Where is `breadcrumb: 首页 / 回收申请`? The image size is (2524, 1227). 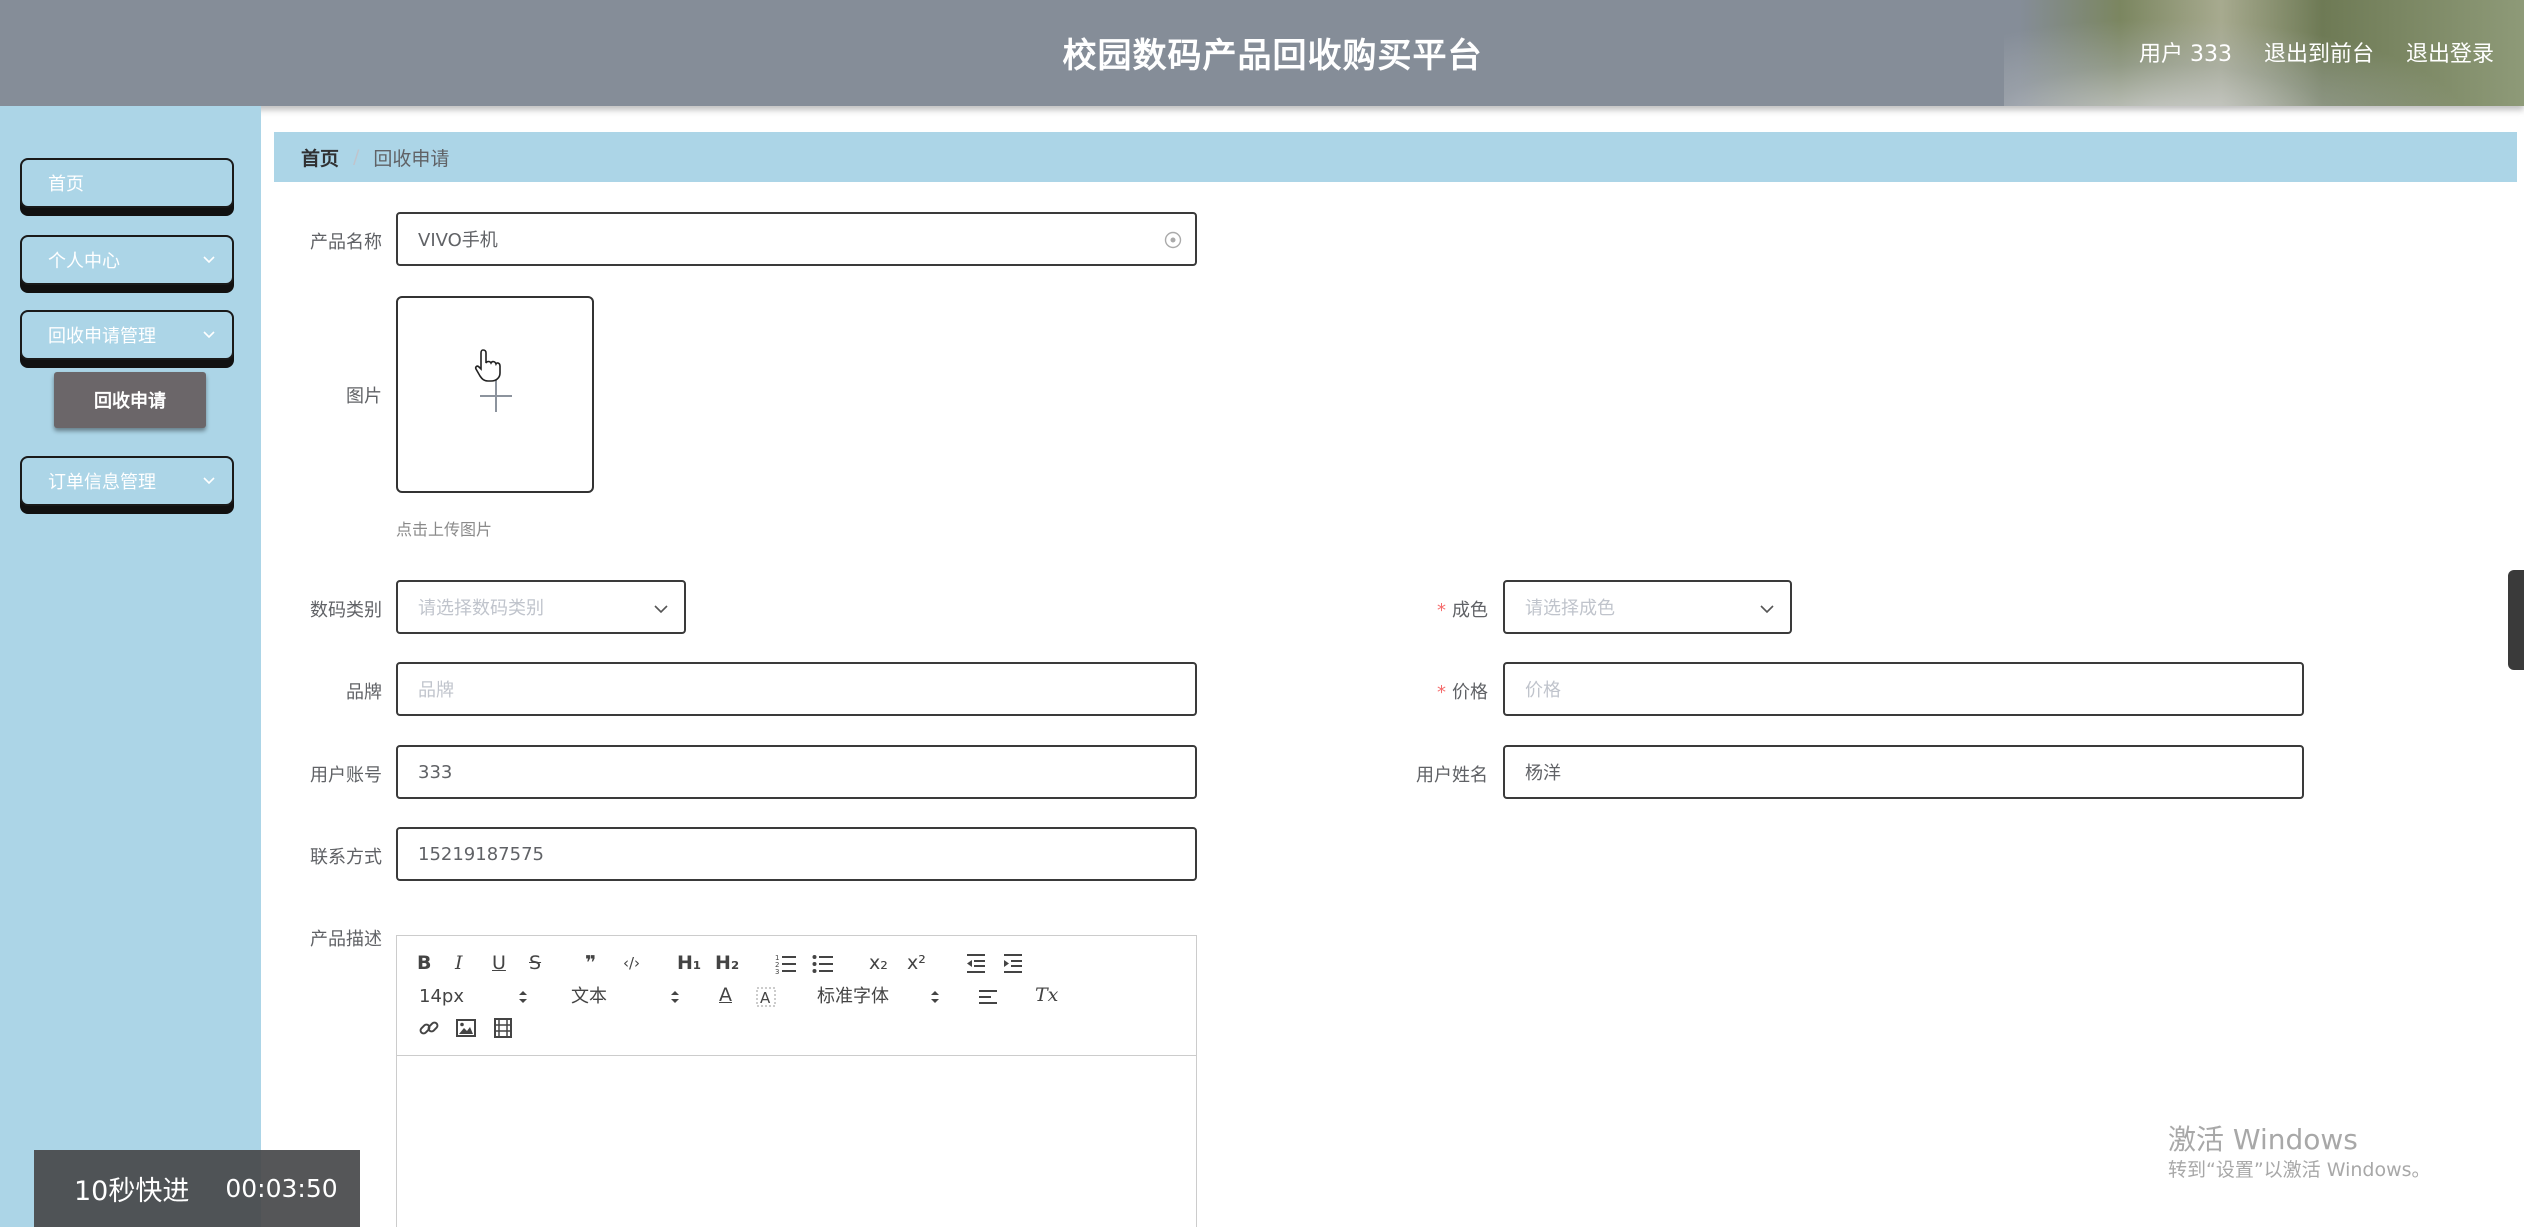 breadcrumb: 首页 / 回收申请 is located at coordinates (1395, 157).